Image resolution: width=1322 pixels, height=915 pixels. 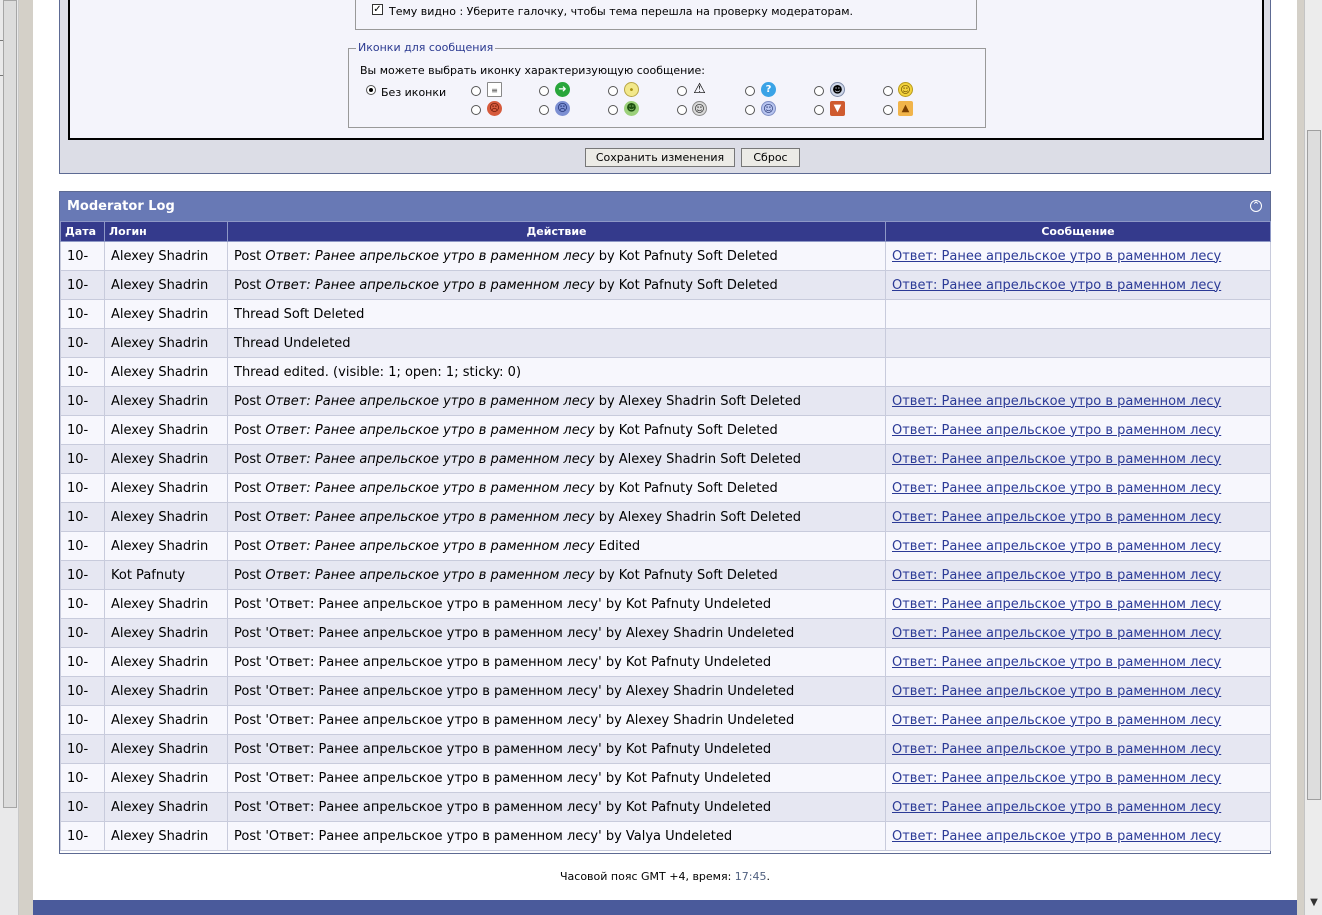 I want to click on column-header-action: Действие, so click(x=556, y=231).